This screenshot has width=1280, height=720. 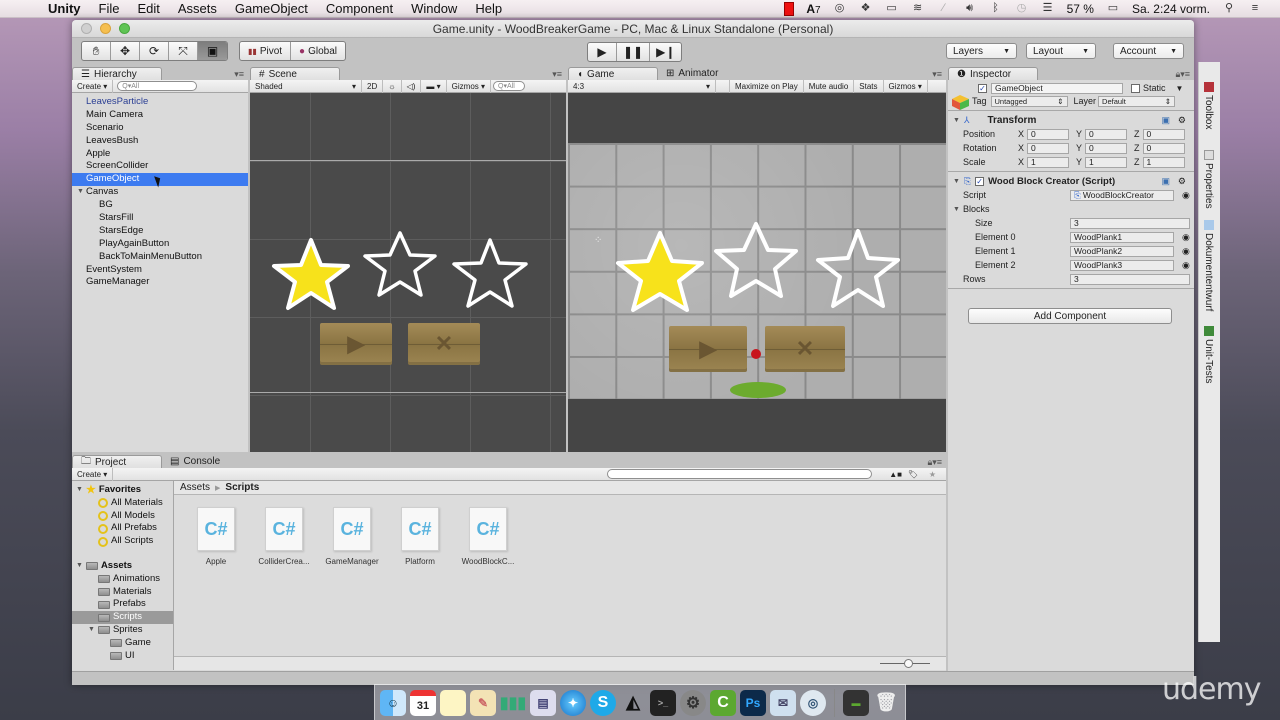 I want to click on hierarchy-item: BG, so click(x=160, y=205).